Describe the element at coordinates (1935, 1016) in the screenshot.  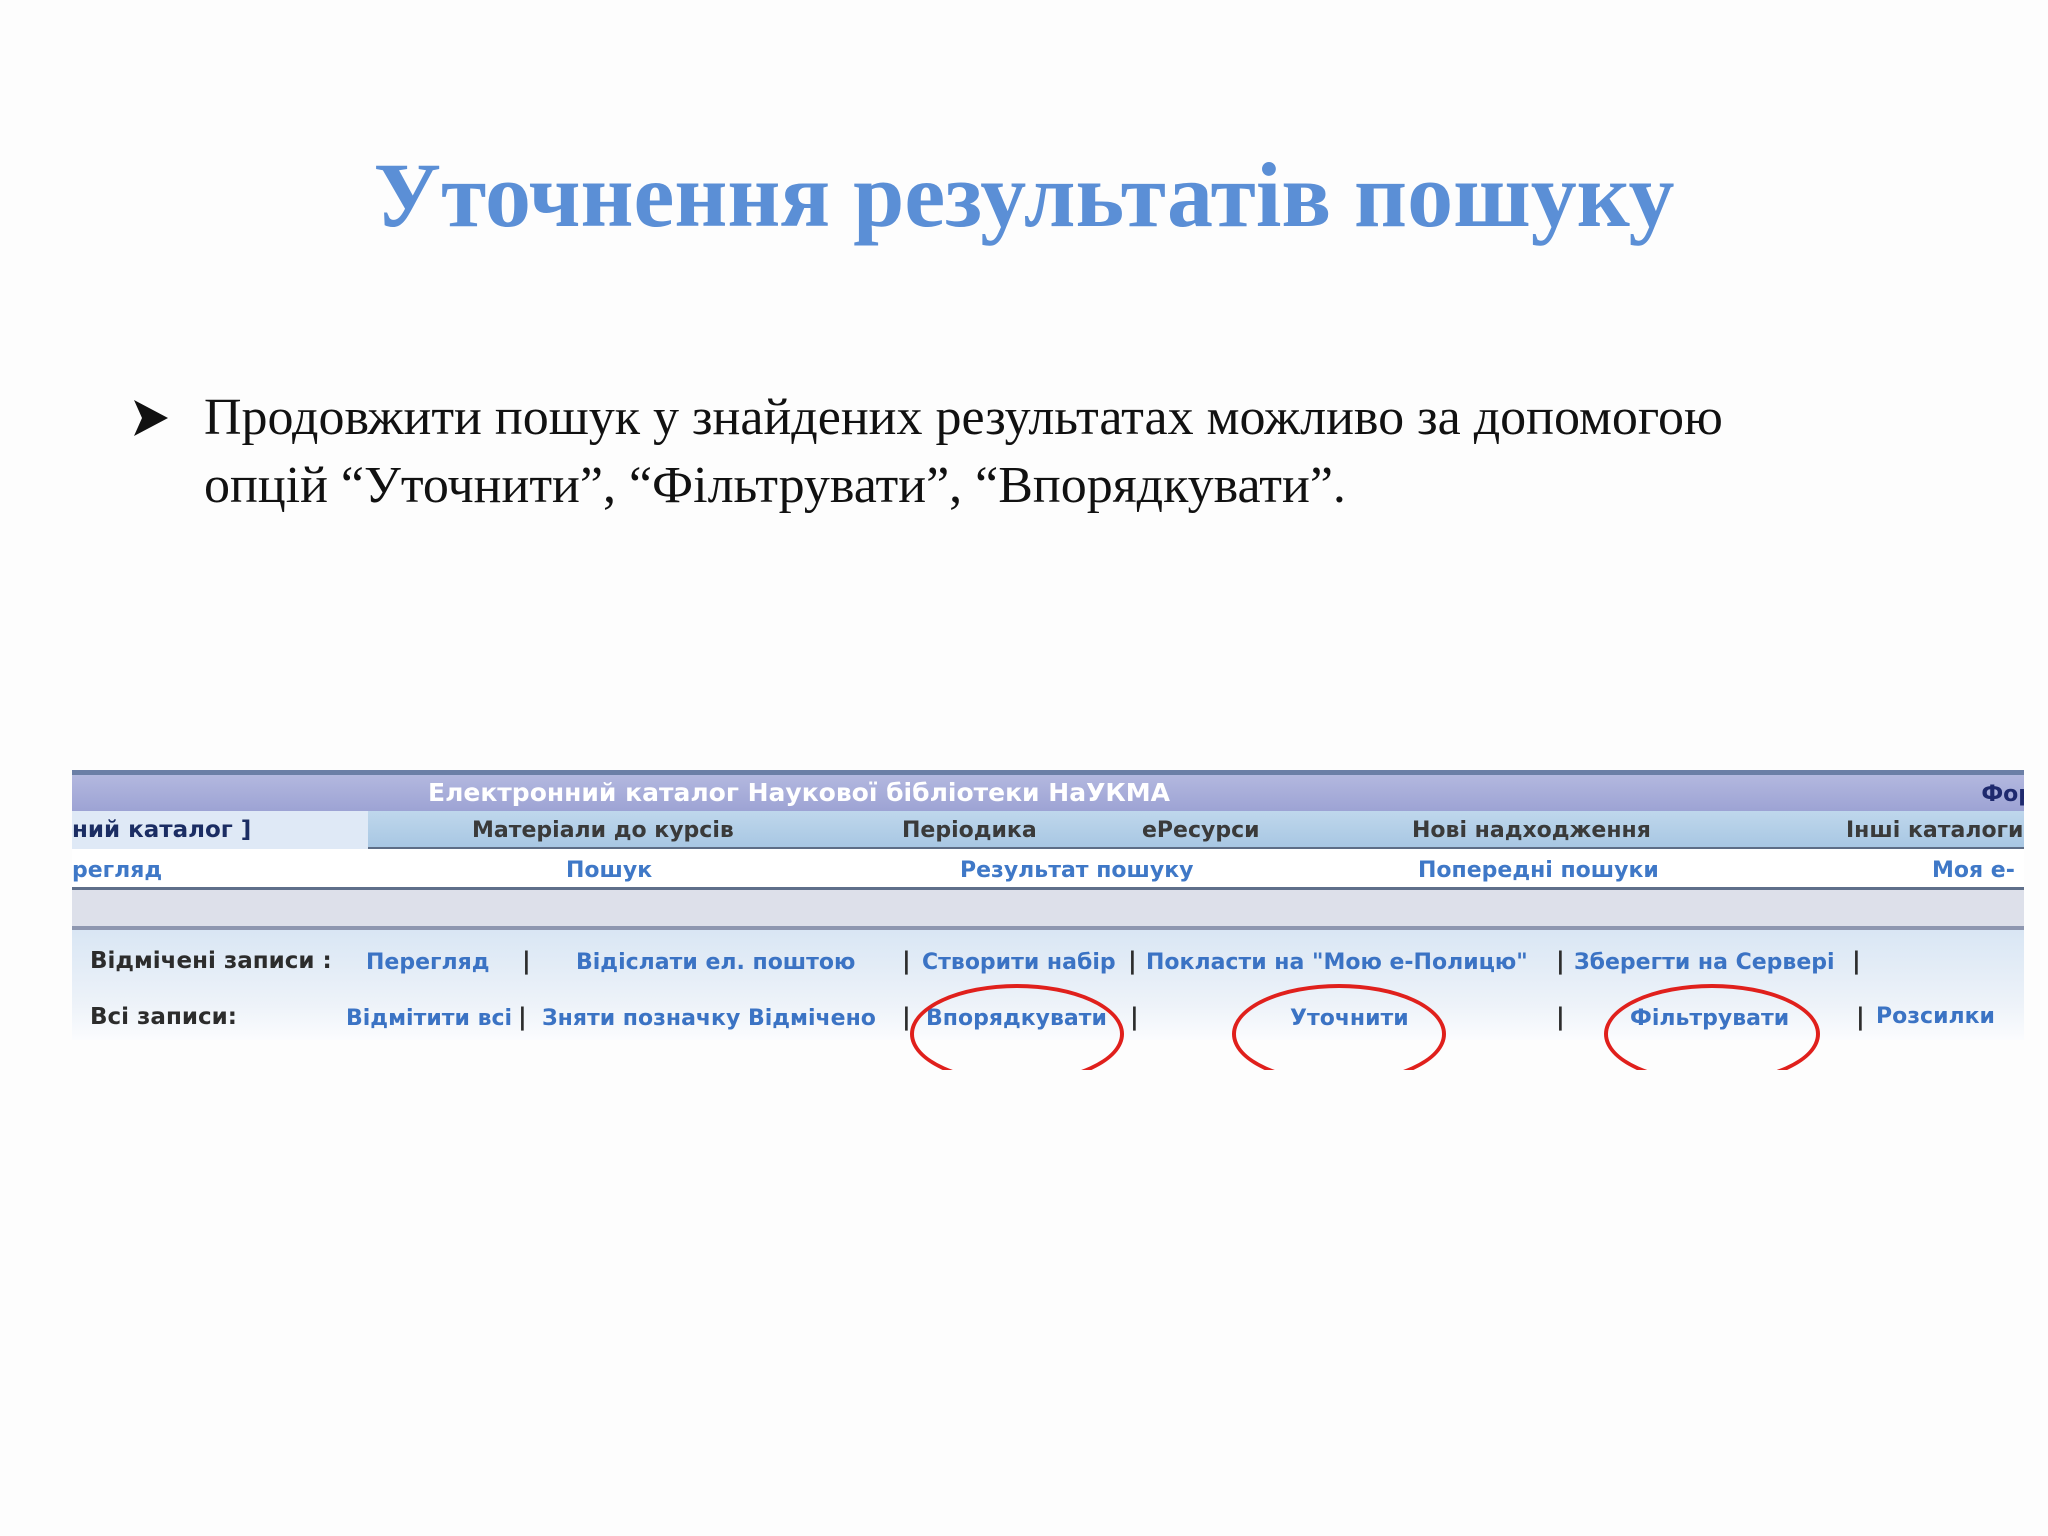
I see `mailing-link: Розсилки` at that location.